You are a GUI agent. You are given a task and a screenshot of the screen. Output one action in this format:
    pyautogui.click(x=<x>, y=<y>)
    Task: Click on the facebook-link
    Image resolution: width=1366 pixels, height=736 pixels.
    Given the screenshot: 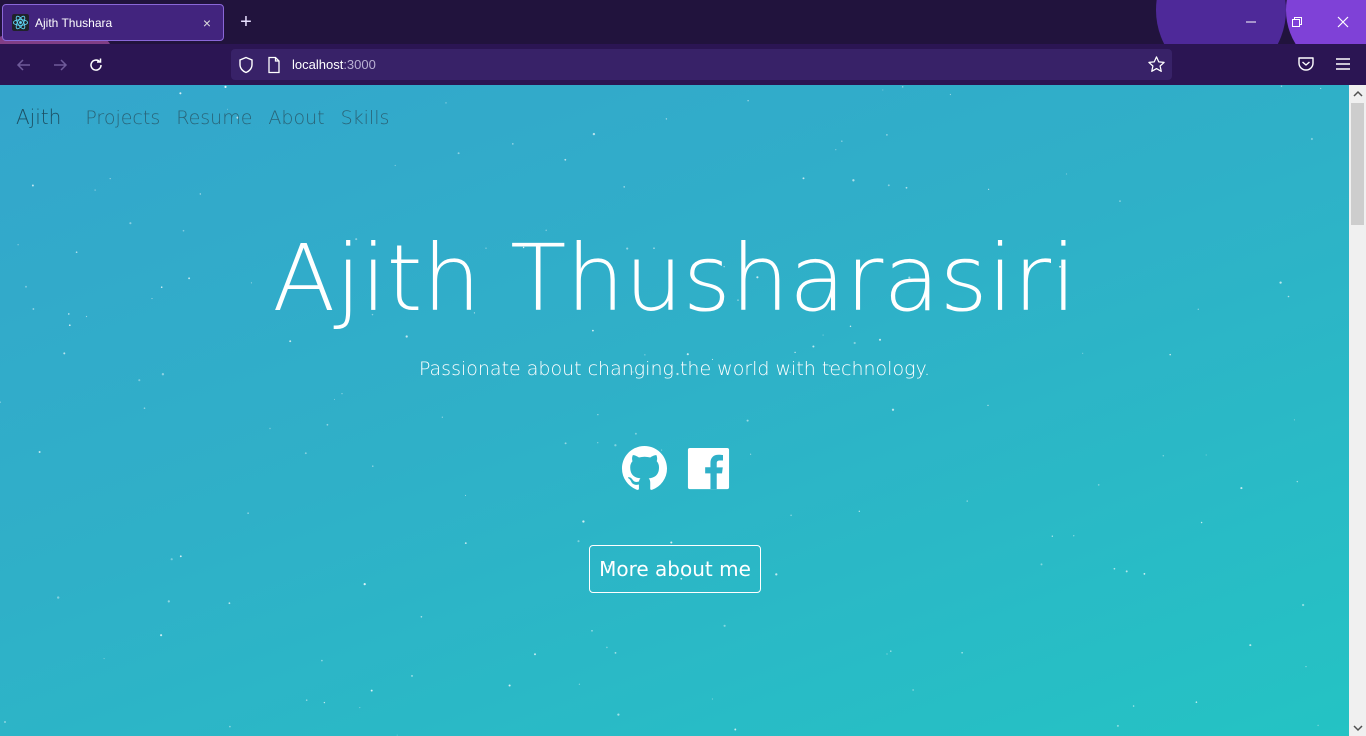 What is the action you would take?
    pyautogui.click(x=708, y=468)
    